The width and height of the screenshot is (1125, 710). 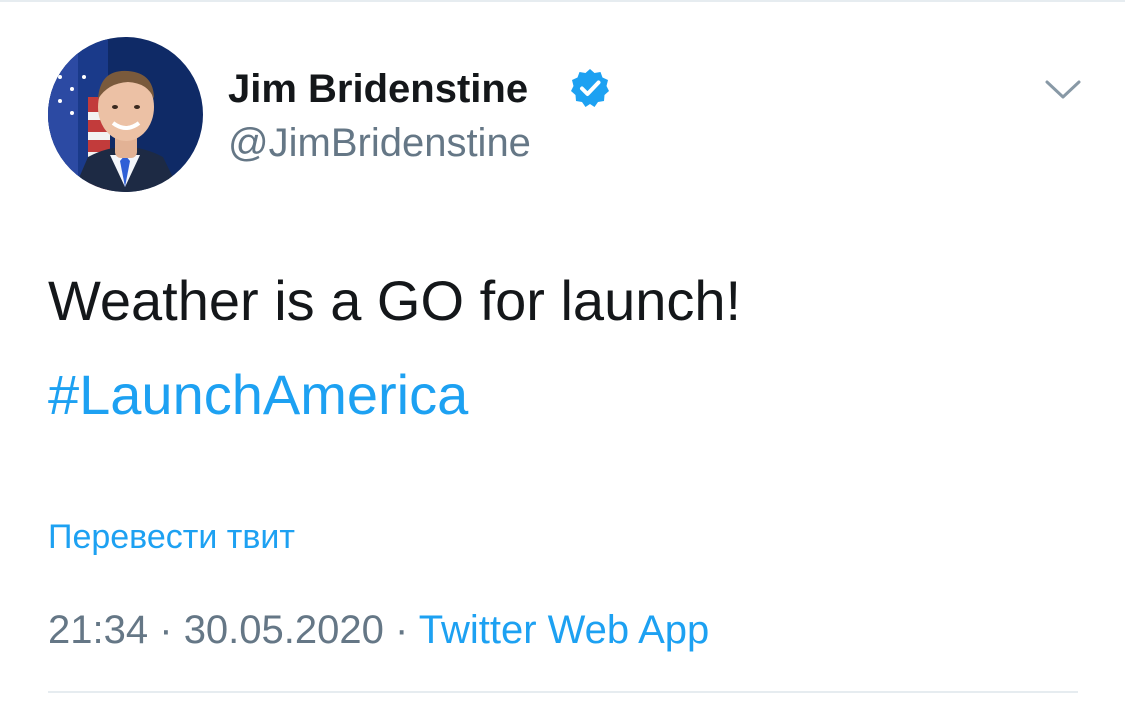 What do you see at coordinates (98, 630) in the screenshot?
I see `tweet-time: 21:34` at bounding box center [98, 630].